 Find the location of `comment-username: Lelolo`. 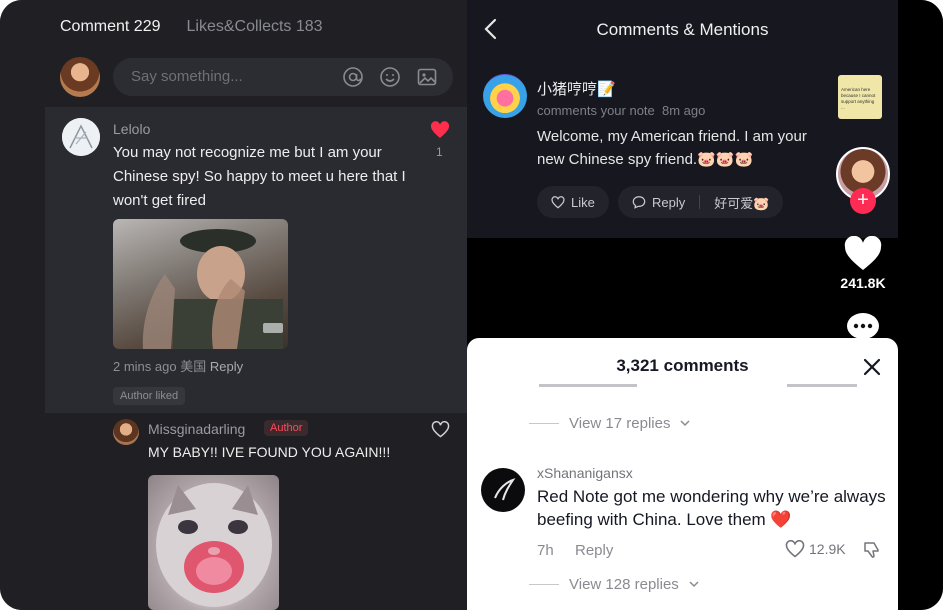

comment-username: Lelolo is located at coordinates (131, 129).